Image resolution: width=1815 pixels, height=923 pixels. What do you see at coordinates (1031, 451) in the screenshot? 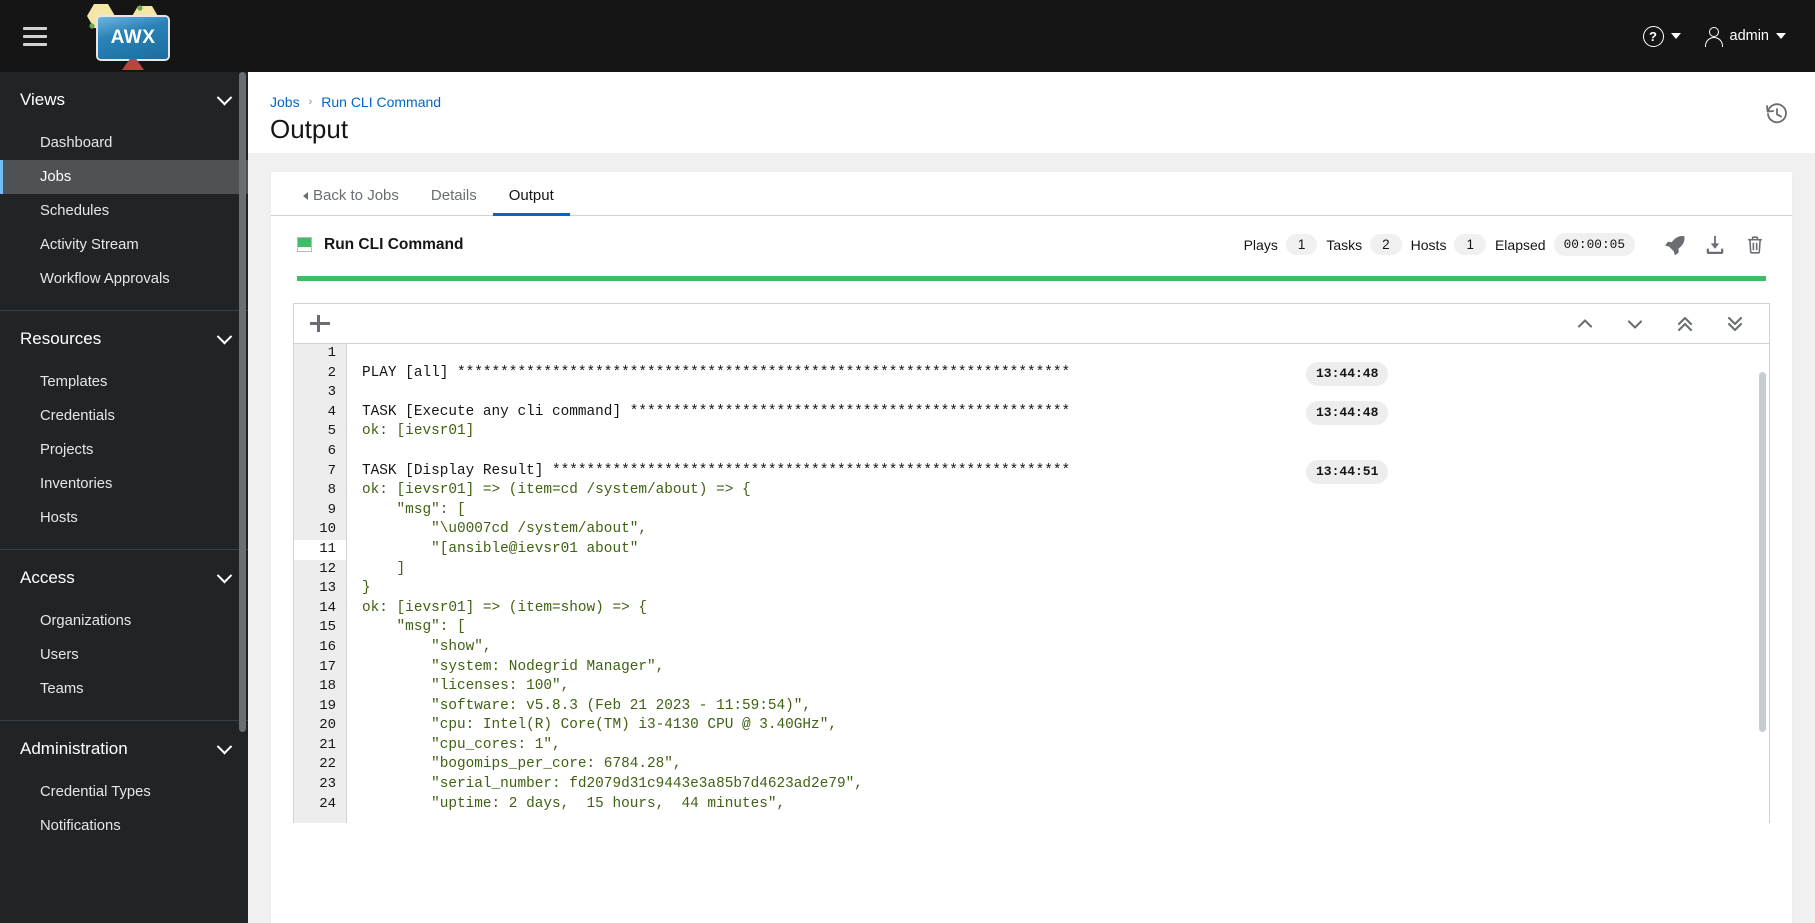
I see `console-line: 6` at bounding box center [1031, 451].